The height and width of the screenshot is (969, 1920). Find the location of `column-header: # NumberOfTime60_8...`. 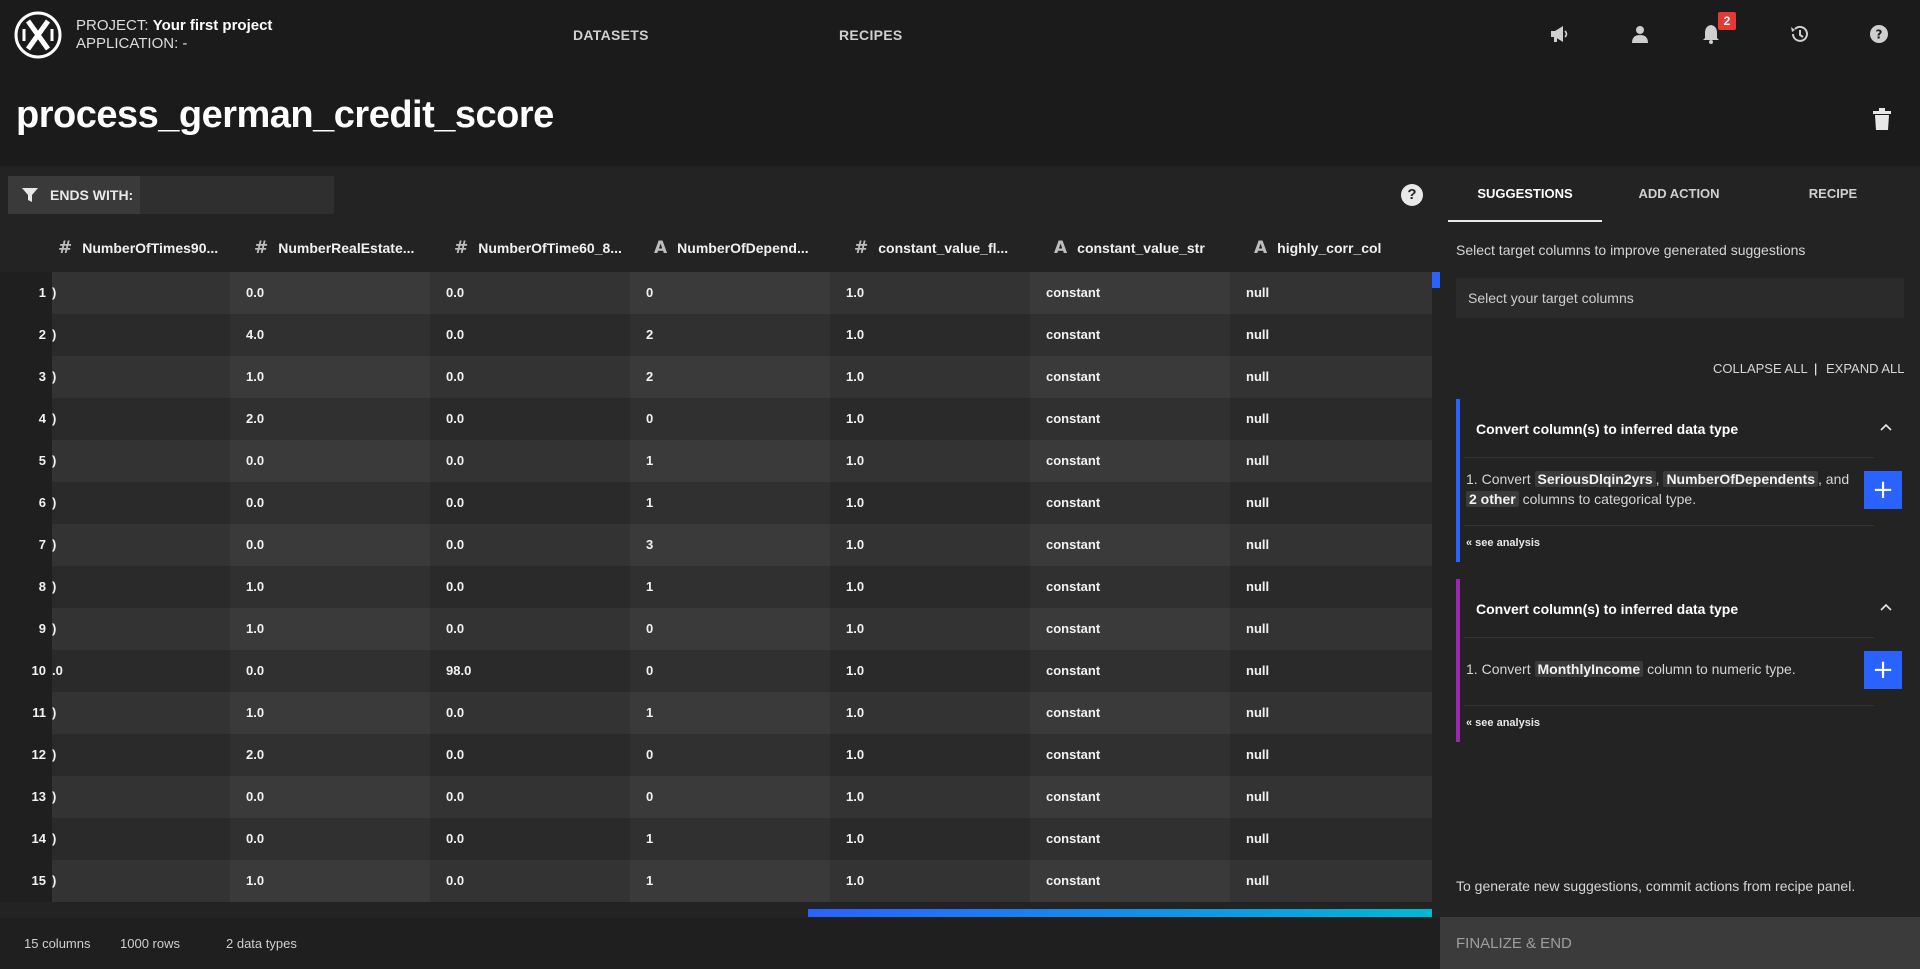

column-header: # NumberOfTime60_8... is located at coordinates (530, 248).